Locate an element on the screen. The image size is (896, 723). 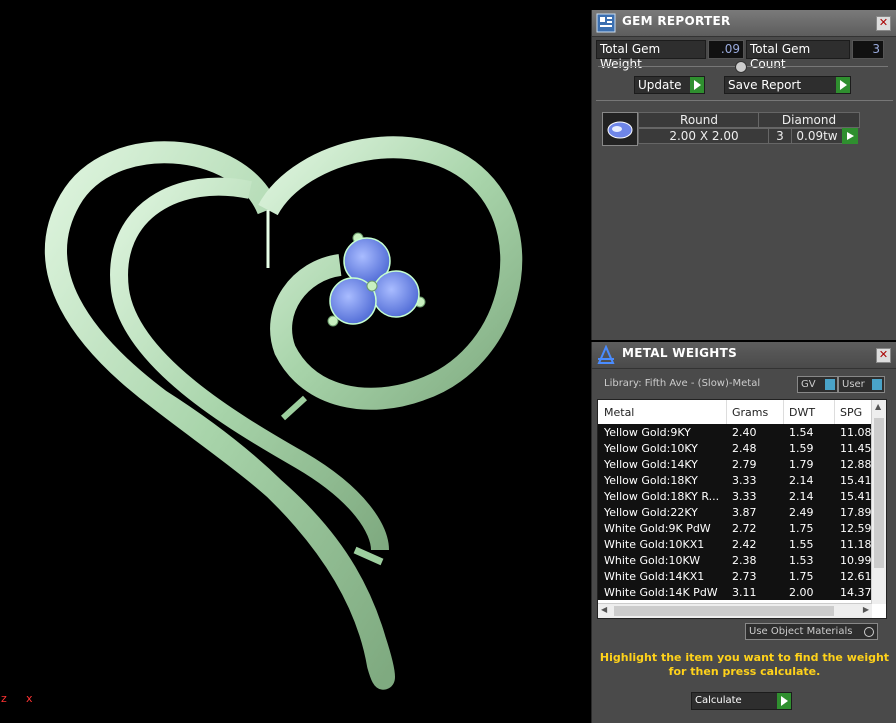
table-cell: 2.38 is located at coordinates (744, 560).